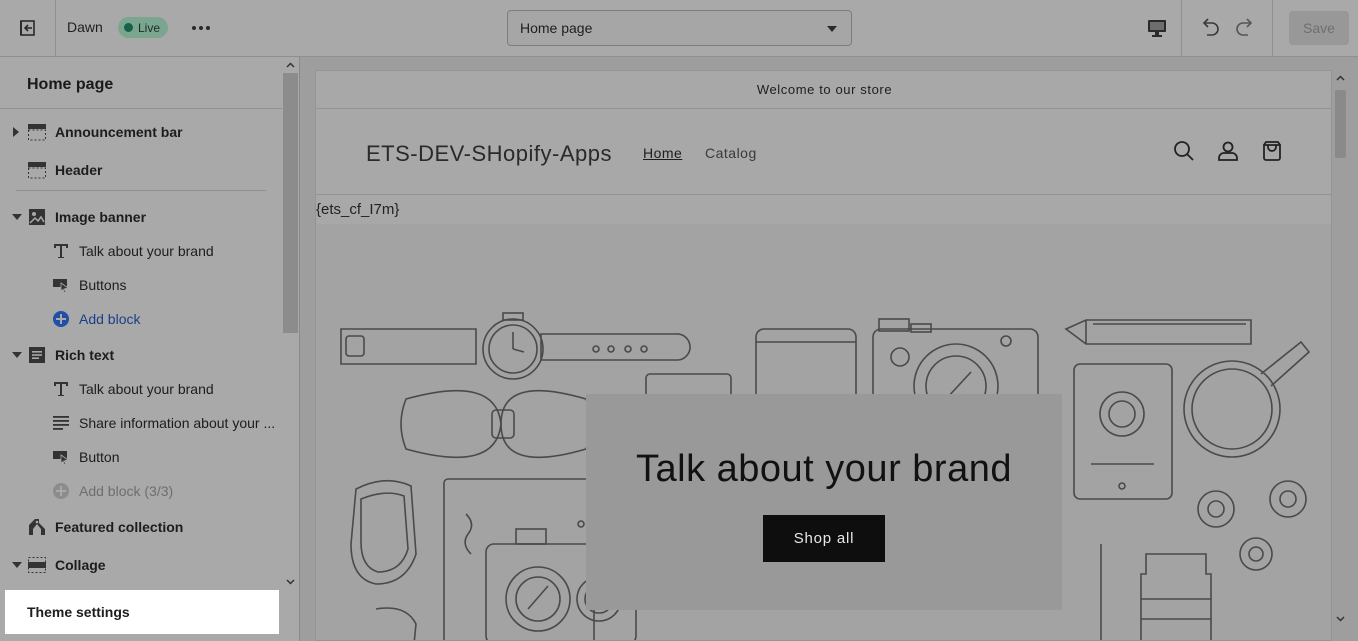 Image resolution: width=1358 pixels, height=641 pixels. What do you see at coordinates (1319, 28) in the screenshot?
I see `save-button: Save` at bounding box center [1319, 28].